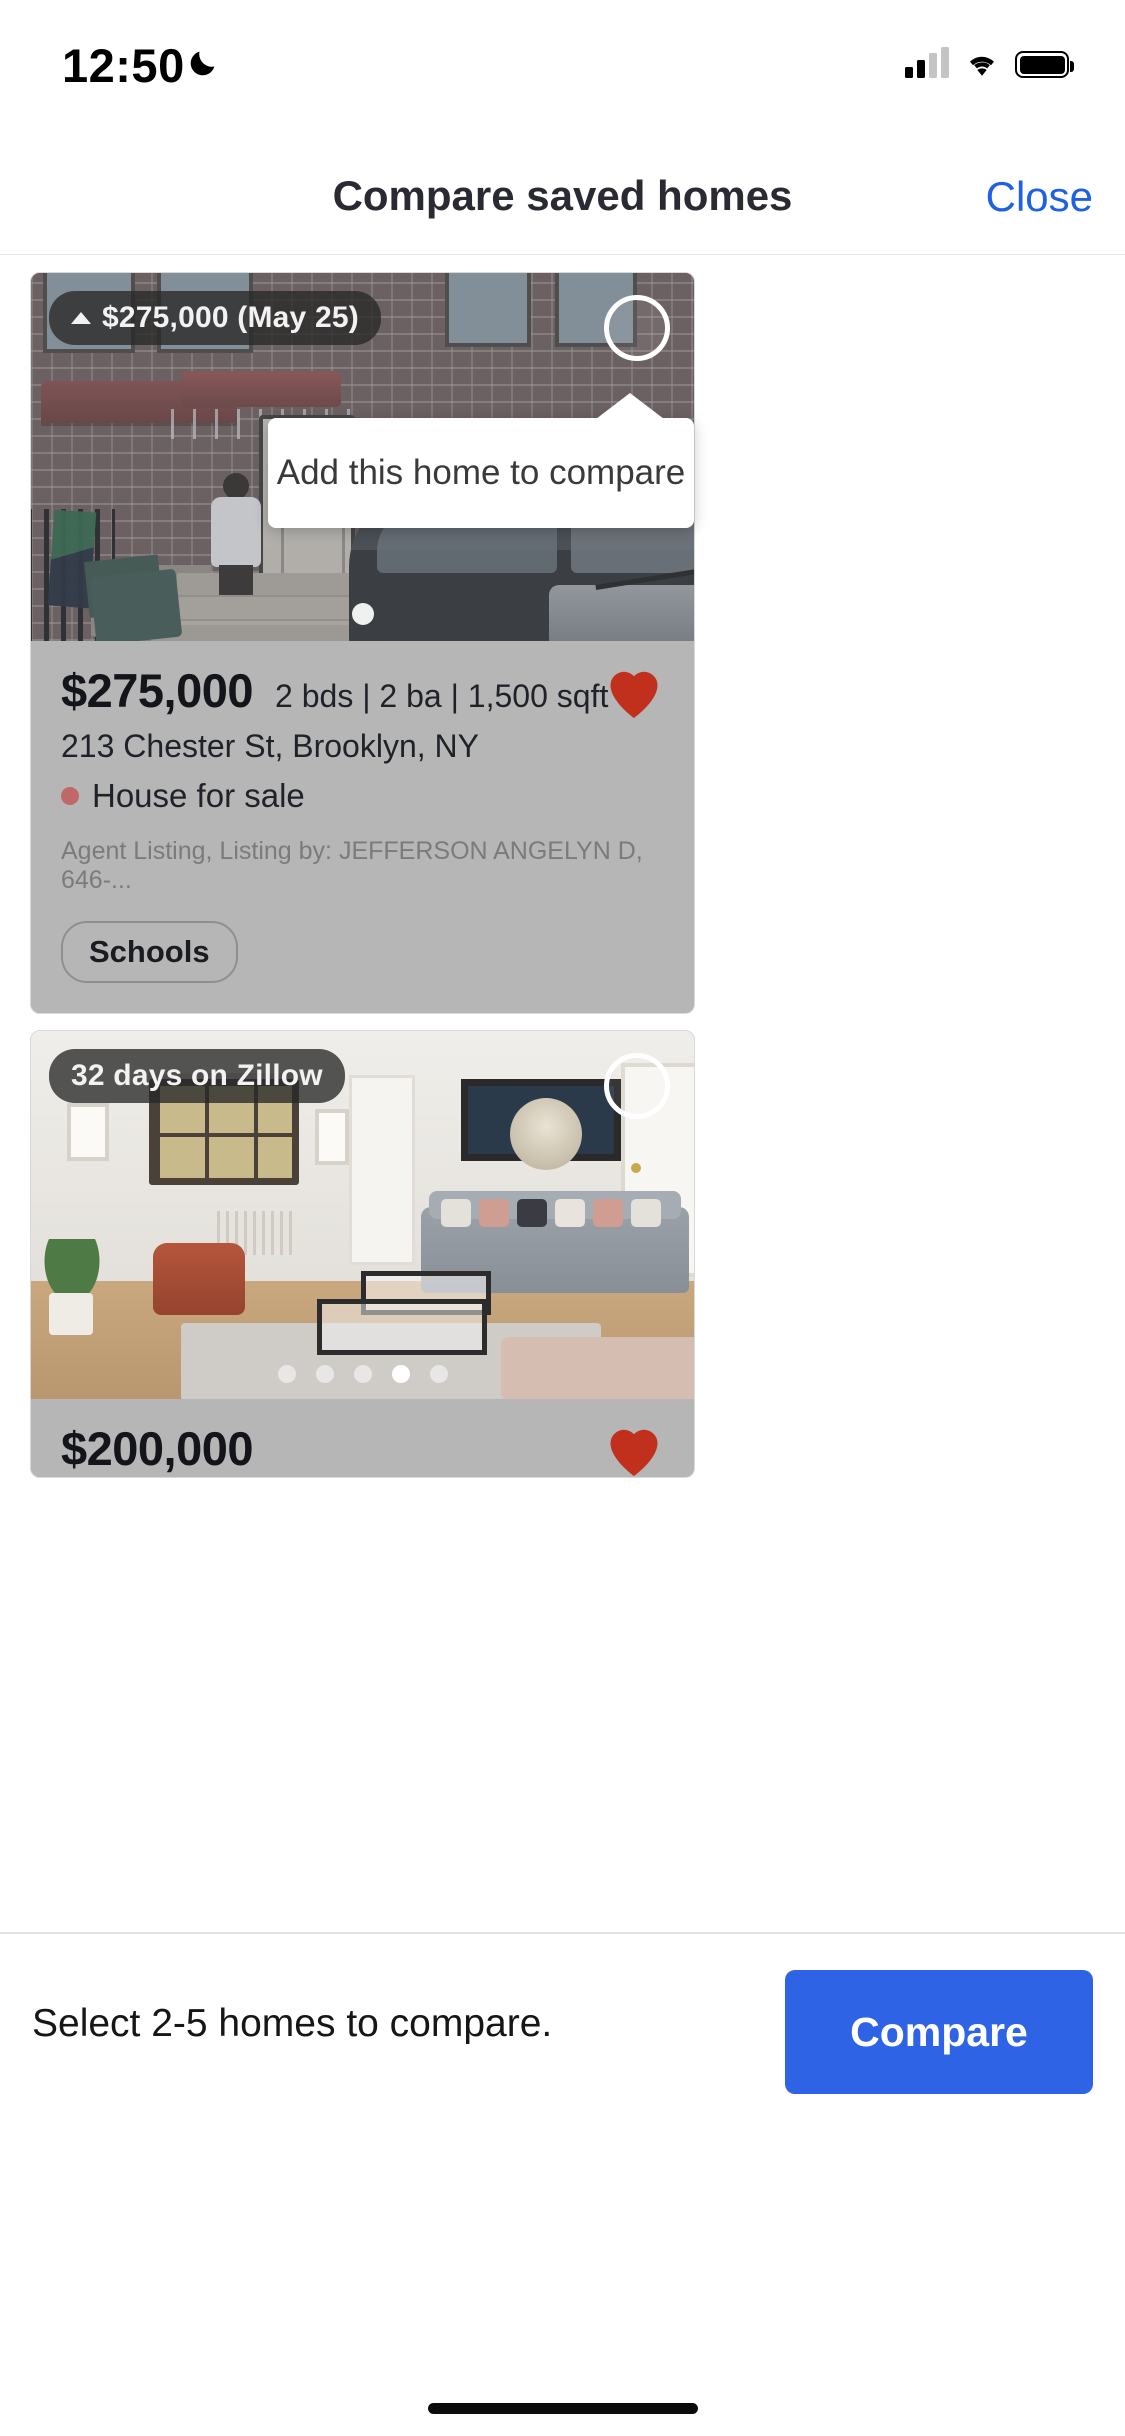 Image resolution: width=1125 pixels, height=2436 pixels. What do you see at coordinates (481, 472) in the screenshot?
I see `compare-tooltip-label: Add this home to compare` at bounding box center [481, 472].